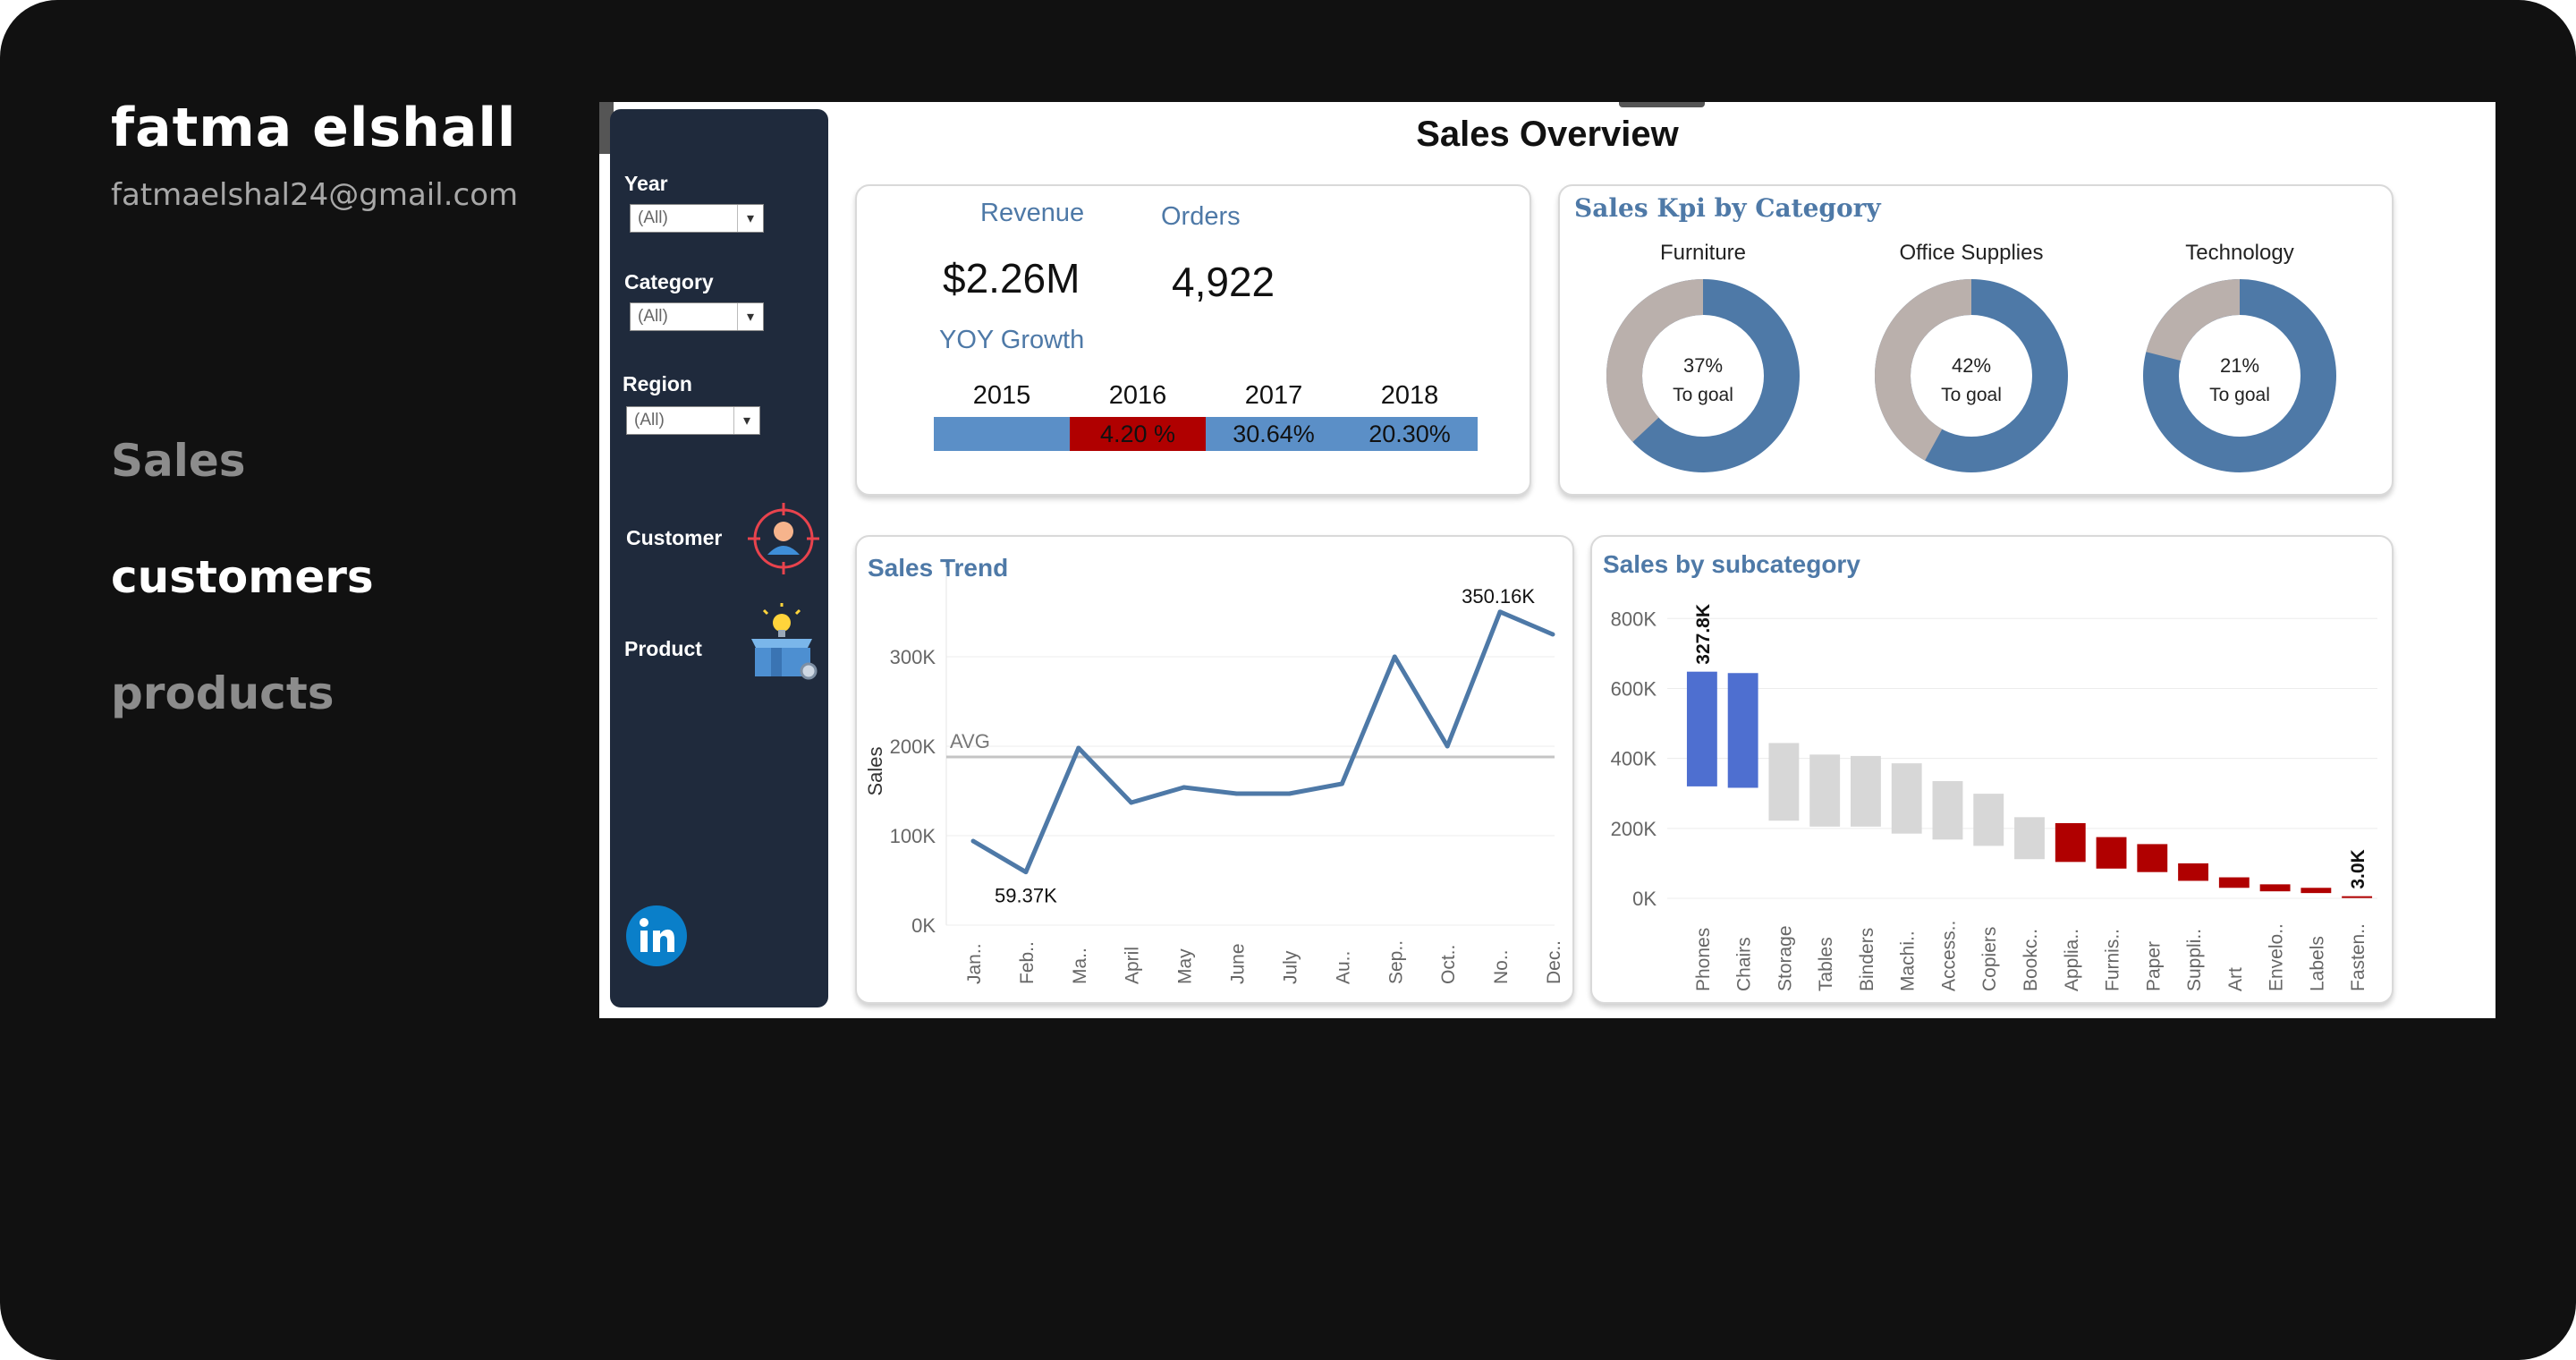  I want to click on x-tick-label: Access.., so click(1948, 956).